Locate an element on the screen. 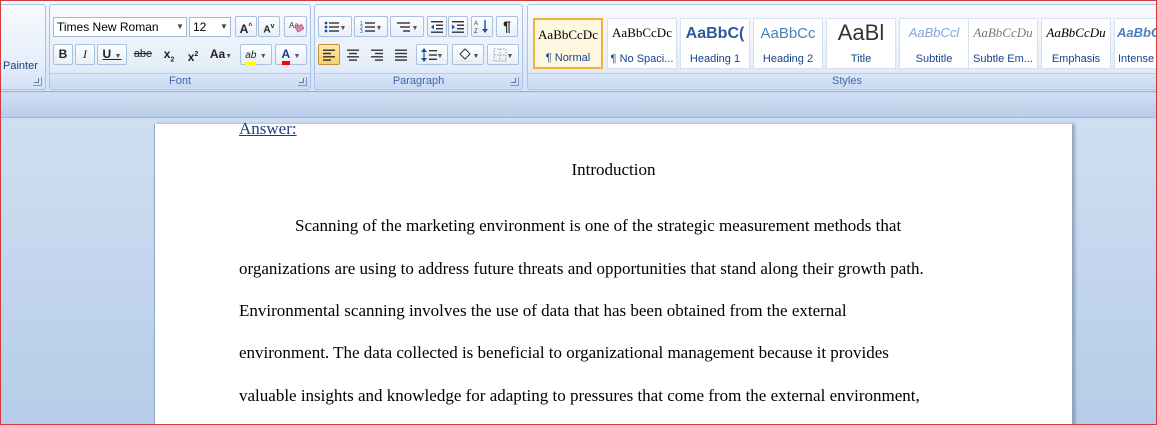  style-sample: AaBbCcDu is located at coordinates (1076, 32).